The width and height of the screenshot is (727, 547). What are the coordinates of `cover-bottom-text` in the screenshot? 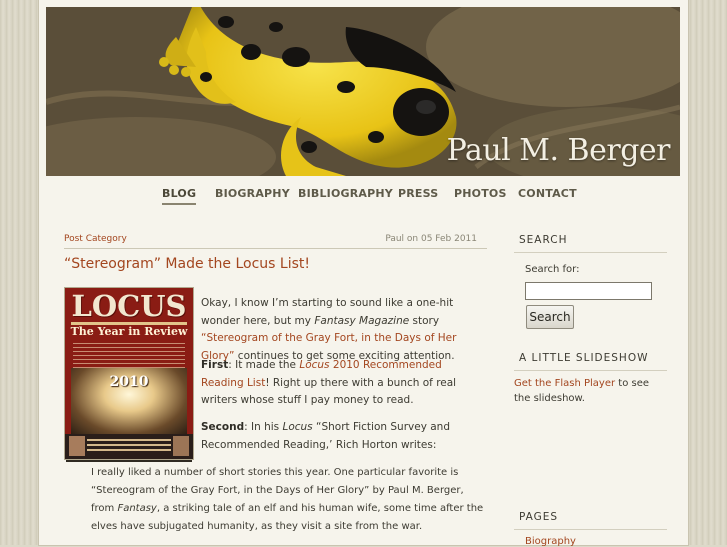 It's located at (129, 440).